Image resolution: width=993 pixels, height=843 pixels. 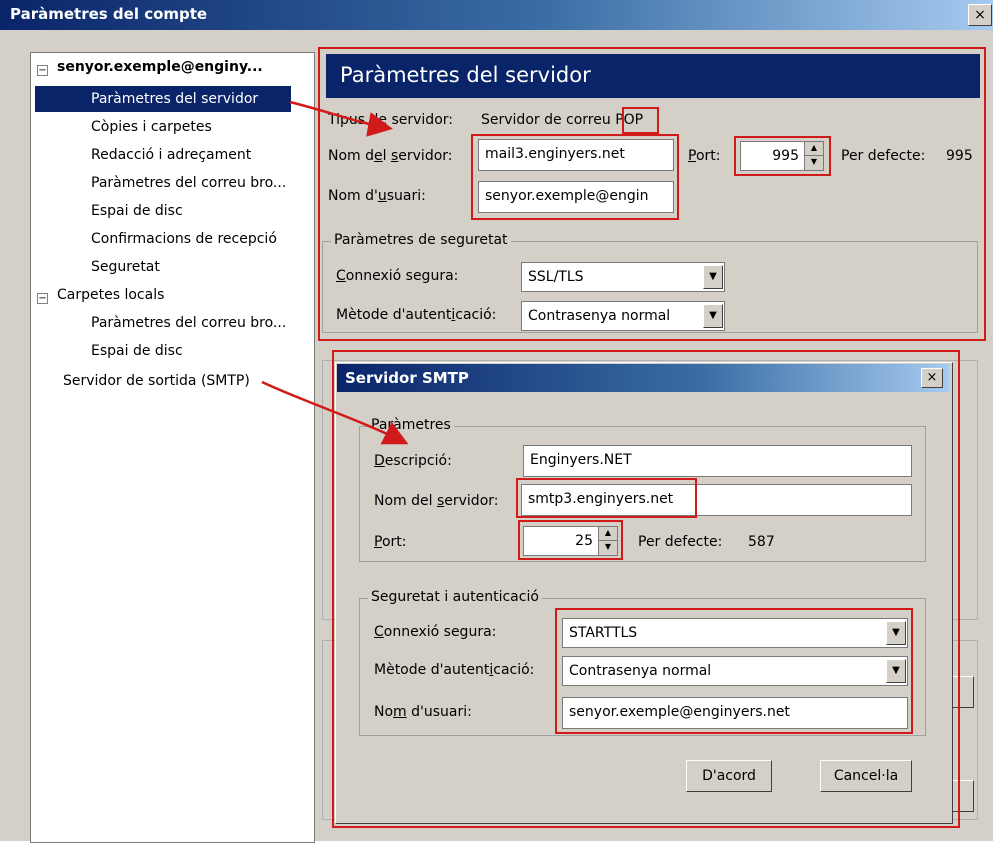 I want to click on window-title: Paràmetres del compte, so click(x=109, y=14).